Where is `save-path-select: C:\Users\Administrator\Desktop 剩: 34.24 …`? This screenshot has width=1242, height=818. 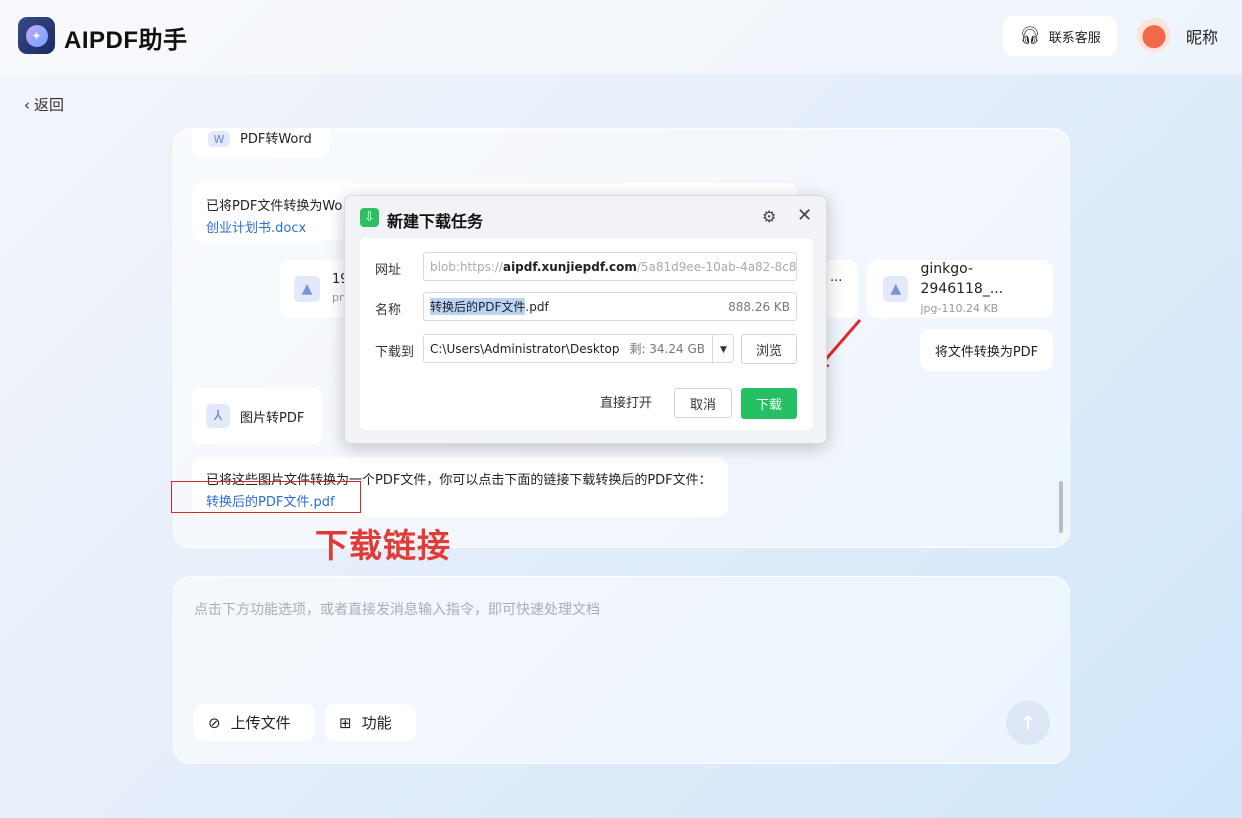
save-path-select: C:\Users\Administrator\Desktop 剩: 34.24 … is located at coordinates (578, 348).